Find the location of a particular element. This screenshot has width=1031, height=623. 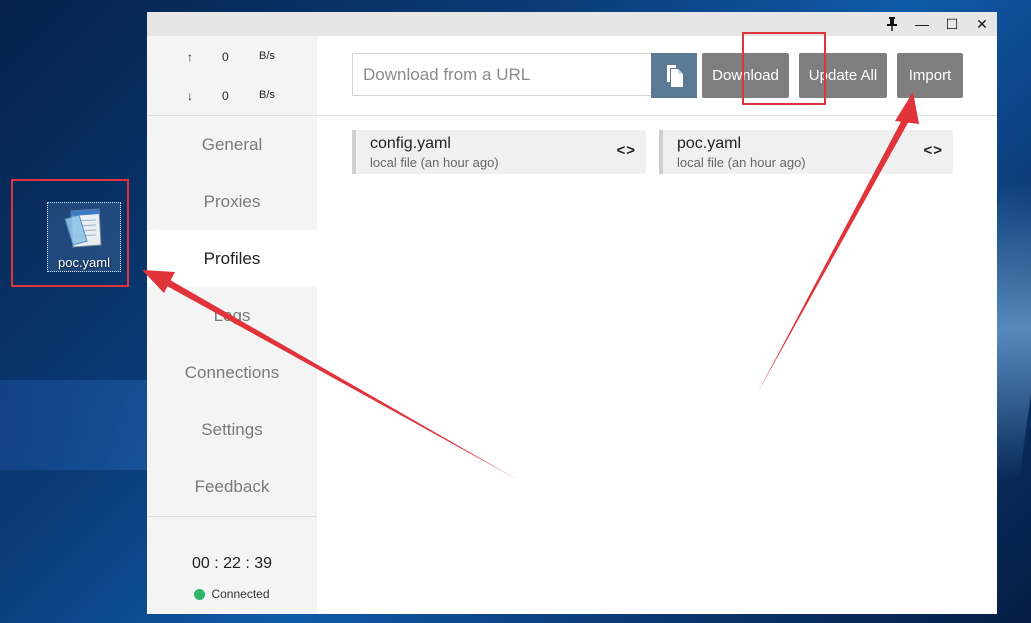

upload-speed: ↑ 0 B/s is located at coordinates (232, 57).